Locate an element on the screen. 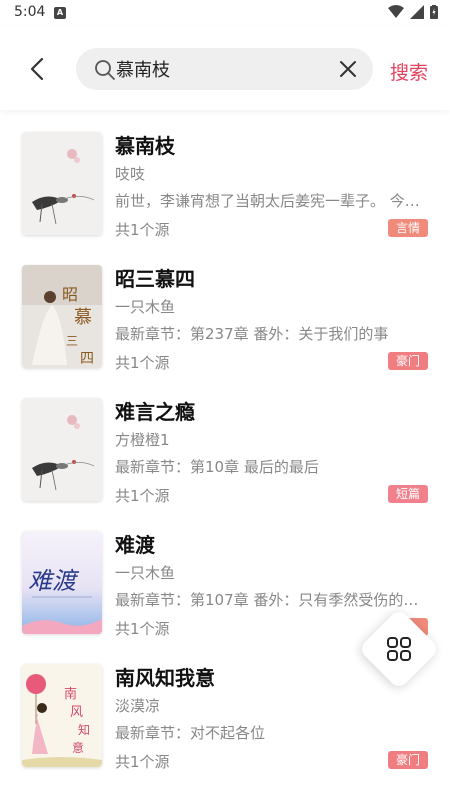 The image size is (450, 800). back-button is located at coordinates (37, 69).